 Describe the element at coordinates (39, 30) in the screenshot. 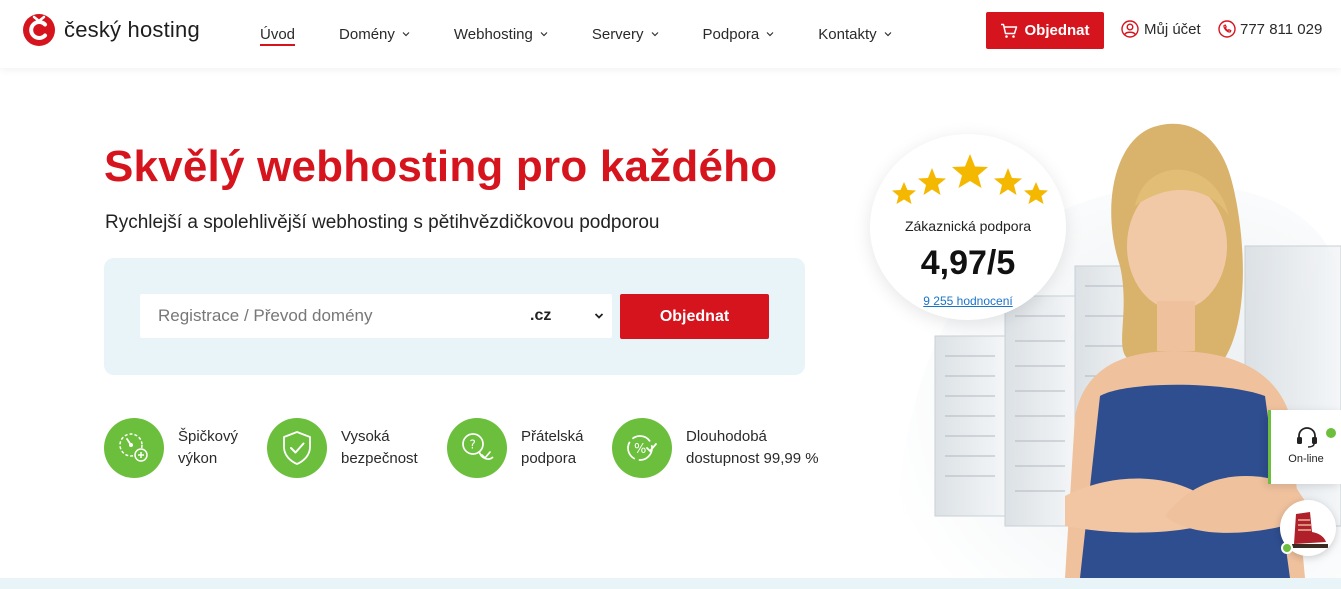

I see `logo-icon` at that location.